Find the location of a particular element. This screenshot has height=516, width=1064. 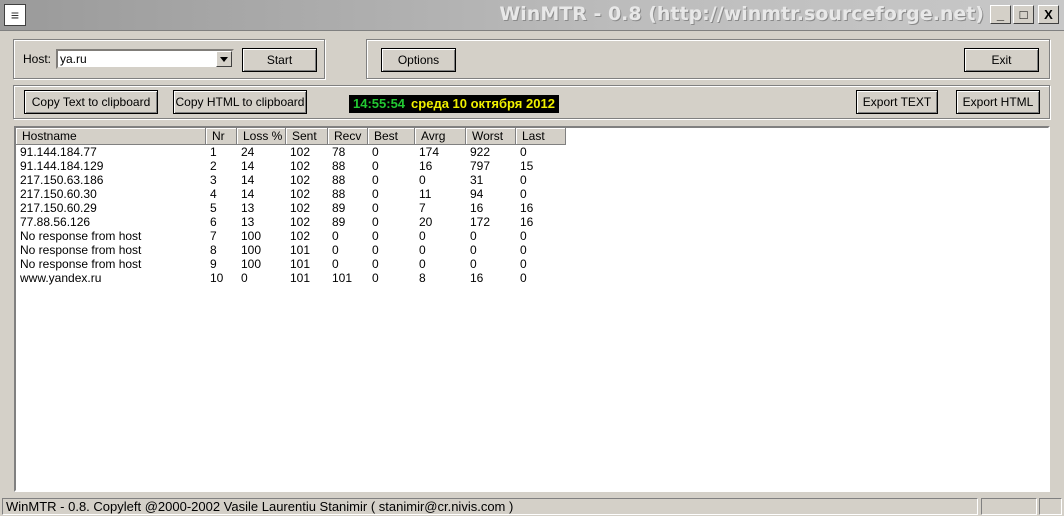

chevron-down-icon is located at coordinates (224, 59).